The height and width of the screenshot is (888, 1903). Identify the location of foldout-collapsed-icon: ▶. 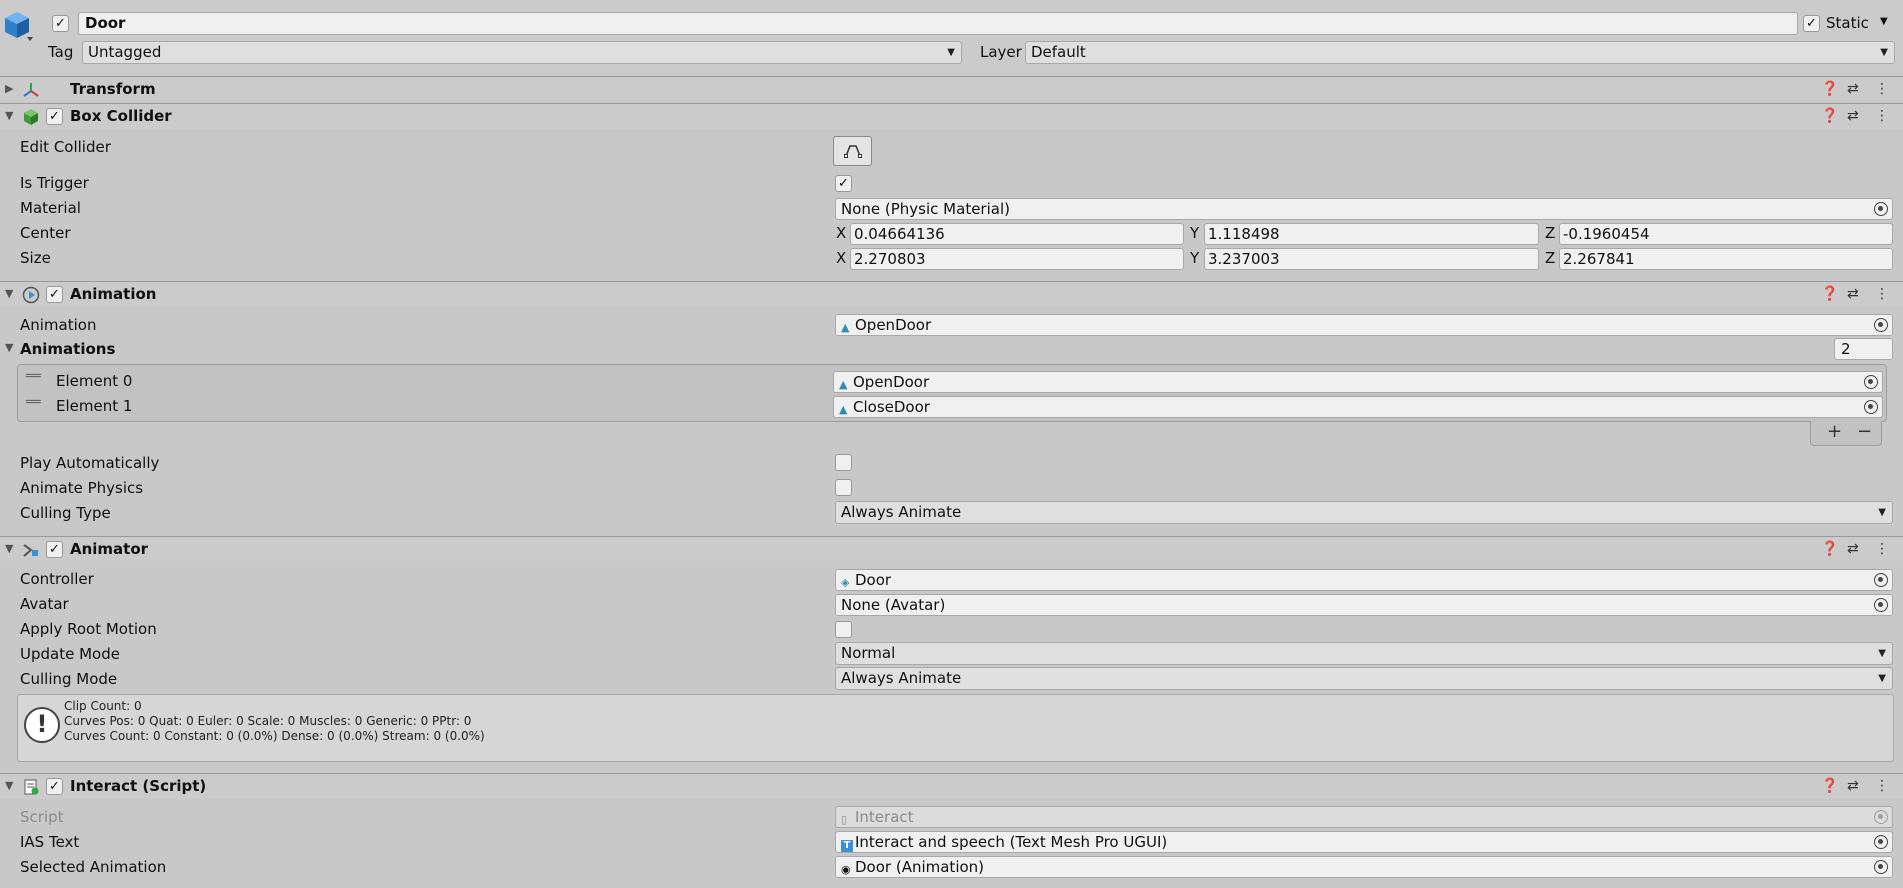
(9, 88).